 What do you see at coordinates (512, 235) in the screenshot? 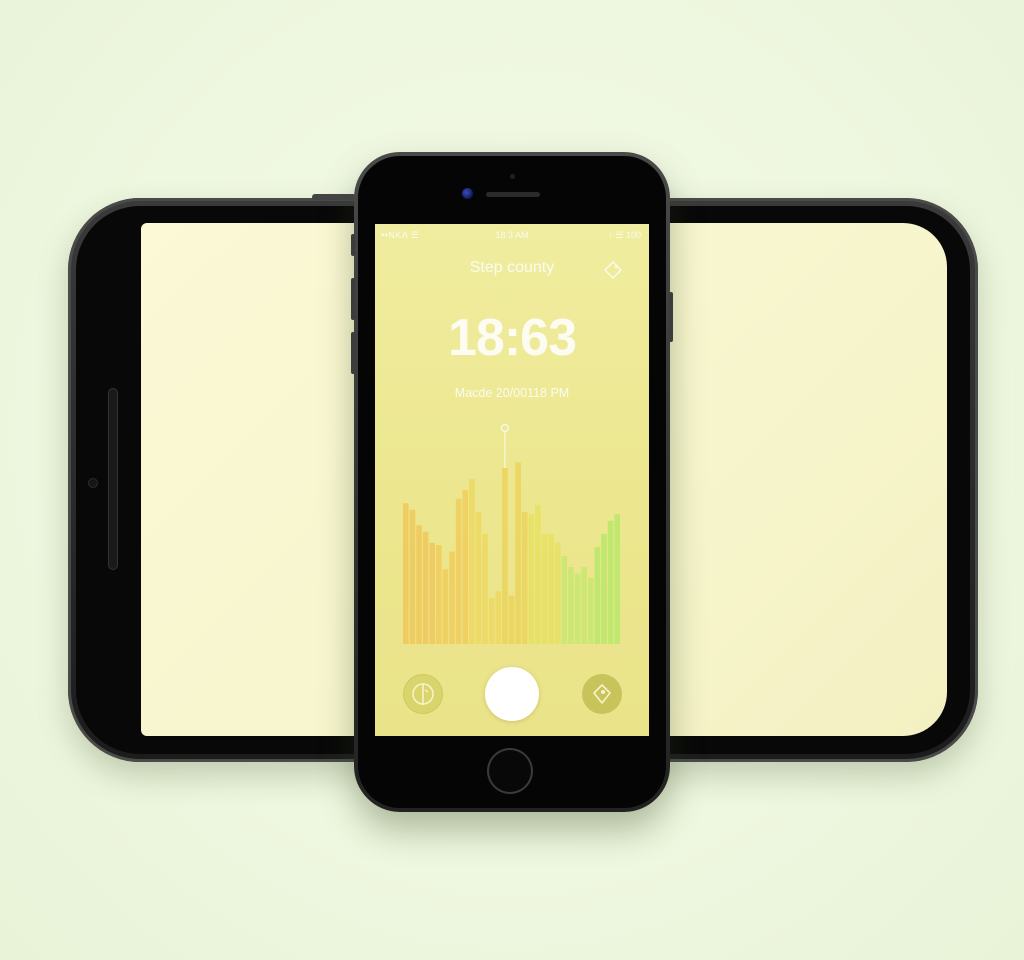
I see `status-bar: ••NKA ☰ 18:3 AM ↑ ☰ 100` at bounding box center [512, 235].